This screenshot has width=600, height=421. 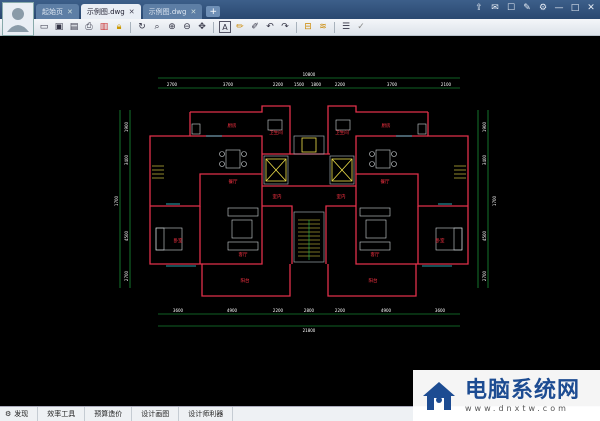 I want to click on main-toolbar: ▭ ▣ ▤ ⎙ ▥ 🔒︎ ↻ ⌕ ⊕ ⊖ ✥ A ✏ ✐ ↶ ↷ ⊟ ≋ ☰ ✓, so click(x=300, y=27).